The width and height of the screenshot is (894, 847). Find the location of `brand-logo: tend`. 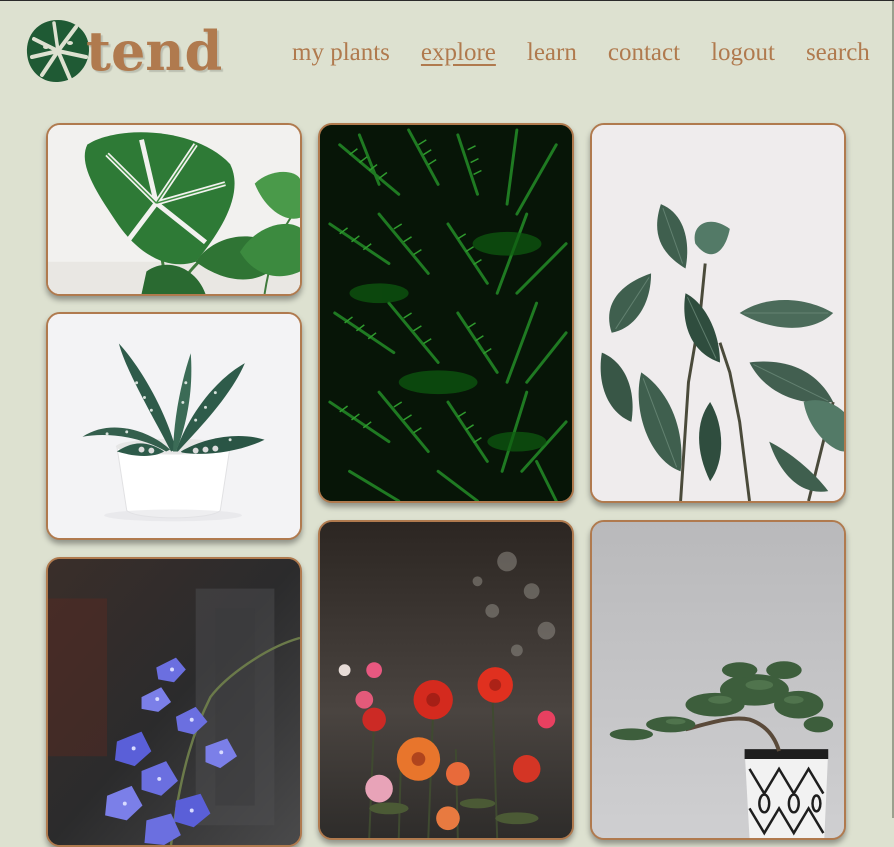

brand-logo: tend is located at coordinates (123, 51).